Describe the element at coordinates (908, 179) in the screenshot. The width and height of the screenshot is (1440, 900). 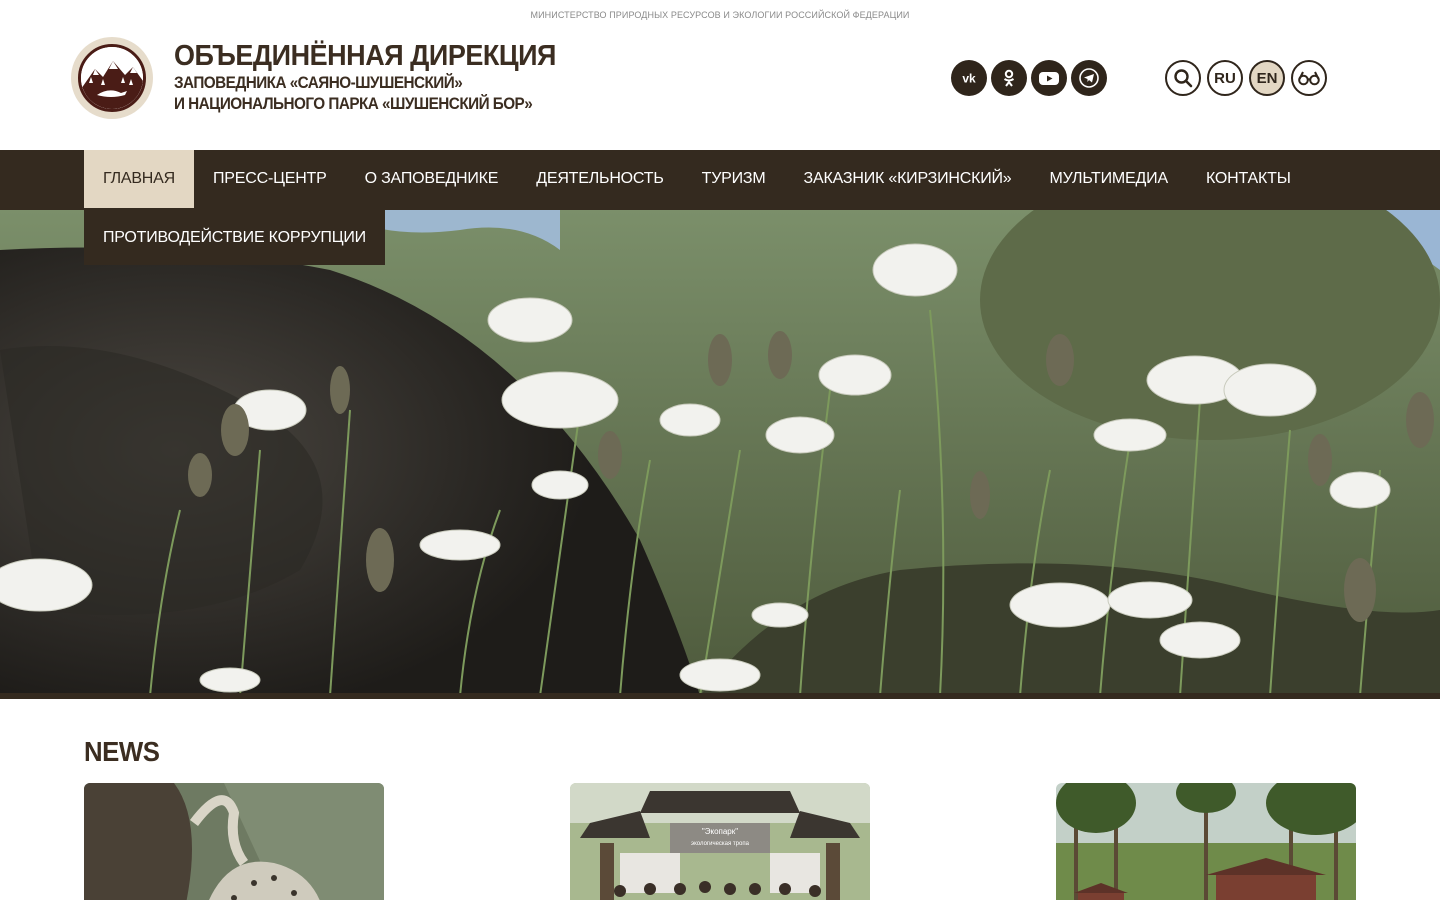
I see `nav-item-kirzinsky-reserve: ЗАКАЗНИК «КИРЗИНСКИЙ»` at that location.